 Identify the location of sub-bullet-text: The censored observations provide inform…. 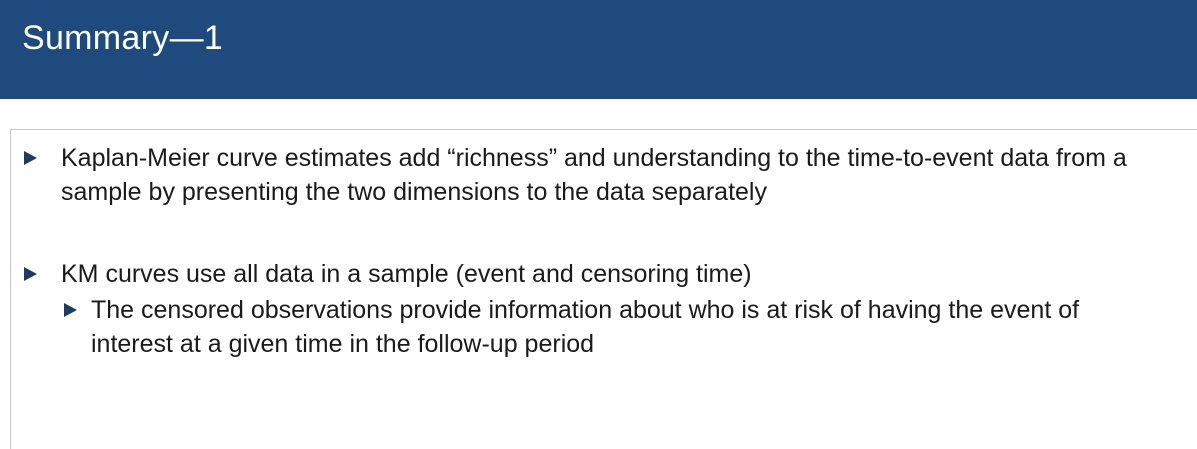
(585, 327).